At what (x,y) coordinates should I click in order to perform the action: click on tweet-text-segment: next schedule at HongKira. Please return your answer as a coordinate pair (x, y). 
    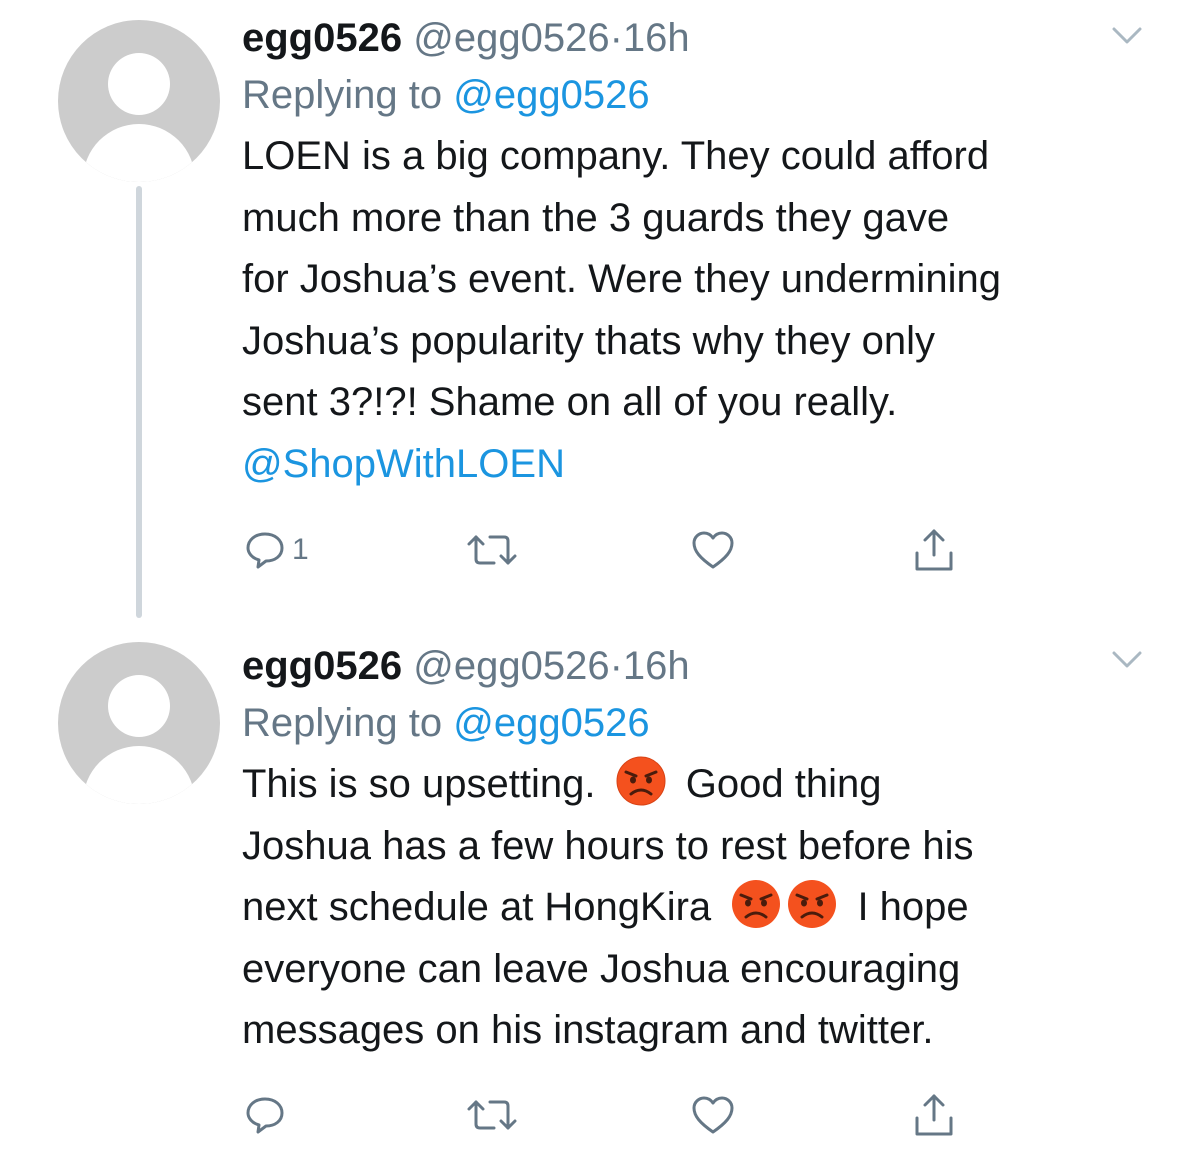
    Looking at the image, I should click on (477, 907).